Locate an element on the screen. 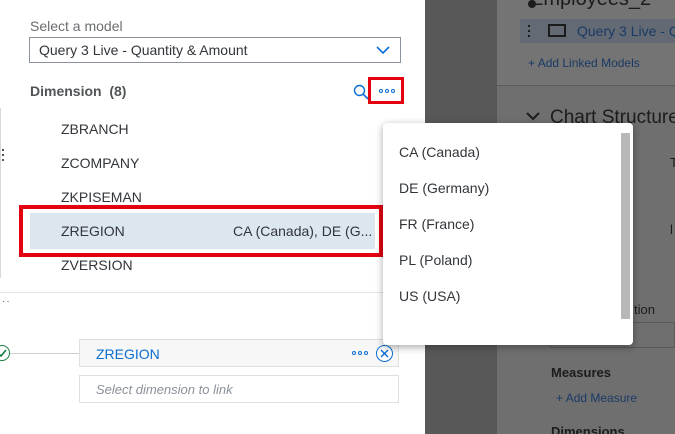 The height and width of the screenshot is (434, 675). popup-item-de: DE (Germany) is located at coordinates (444, 188).